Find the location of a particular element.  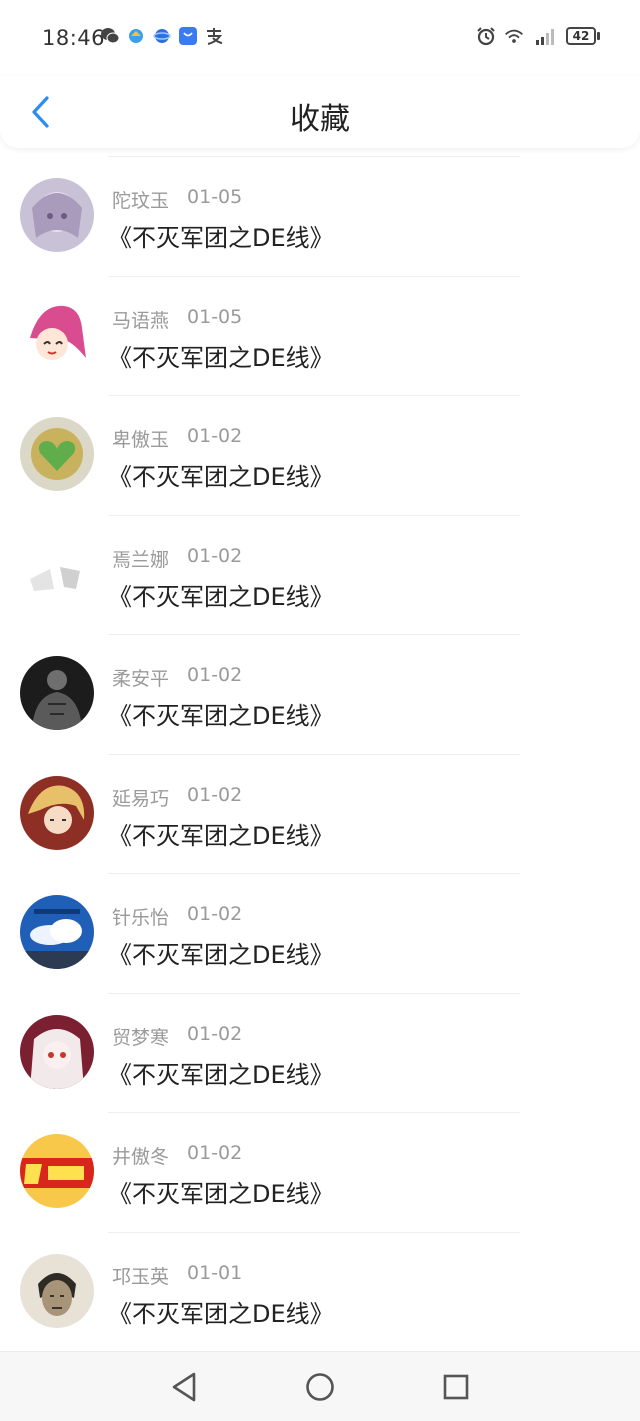

system-navigation-bar is located at coordinates (320, 1386).